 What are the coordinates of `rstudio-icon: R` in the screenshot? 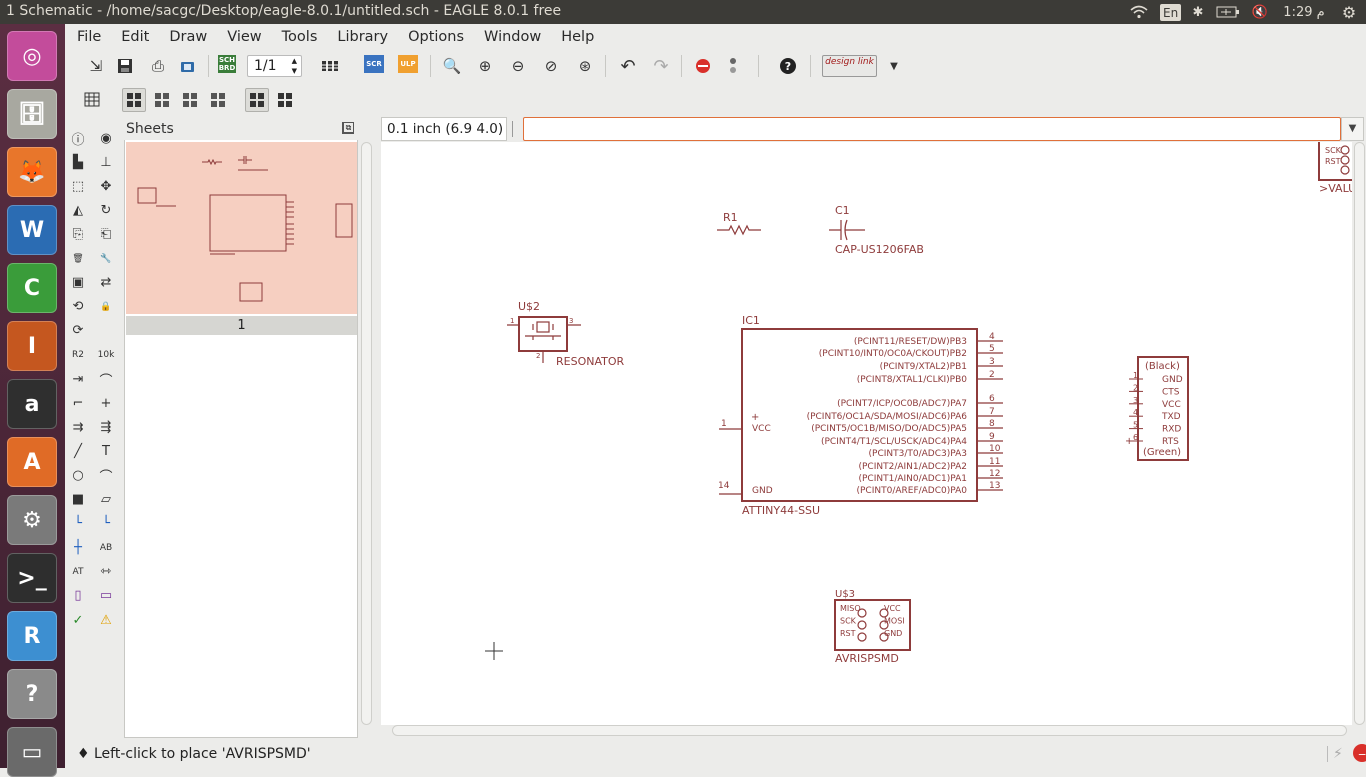 It's located at (32, 636).